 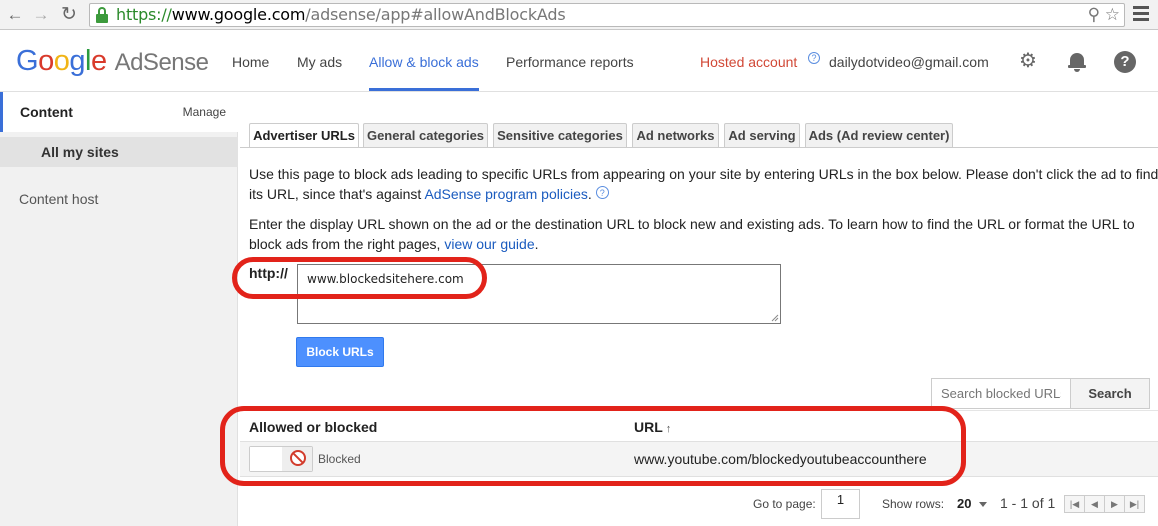 I want to click on view-guide-link: view our guide, so click(x=489, y=244).